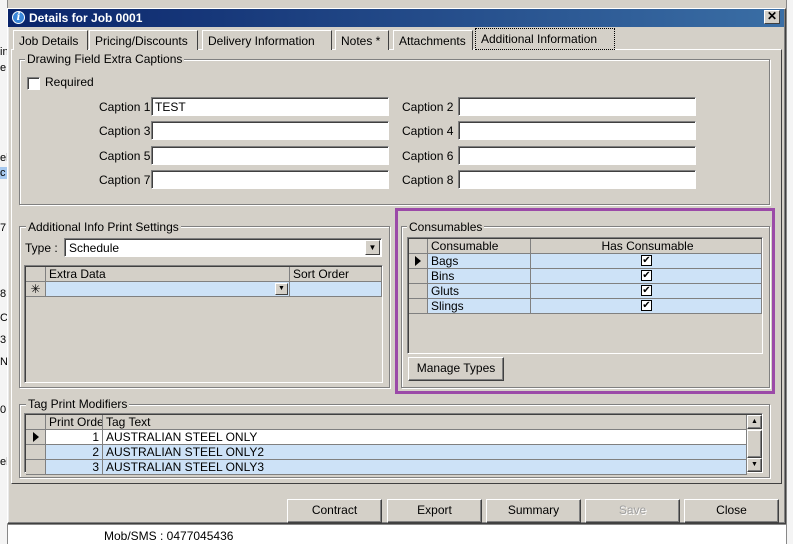  What do you see at coordinates (203, 324) in the screenshot?
I see `extra-data-grid: Extra Data Sort Order ✳ ▼` at bounding box center [203, 324].